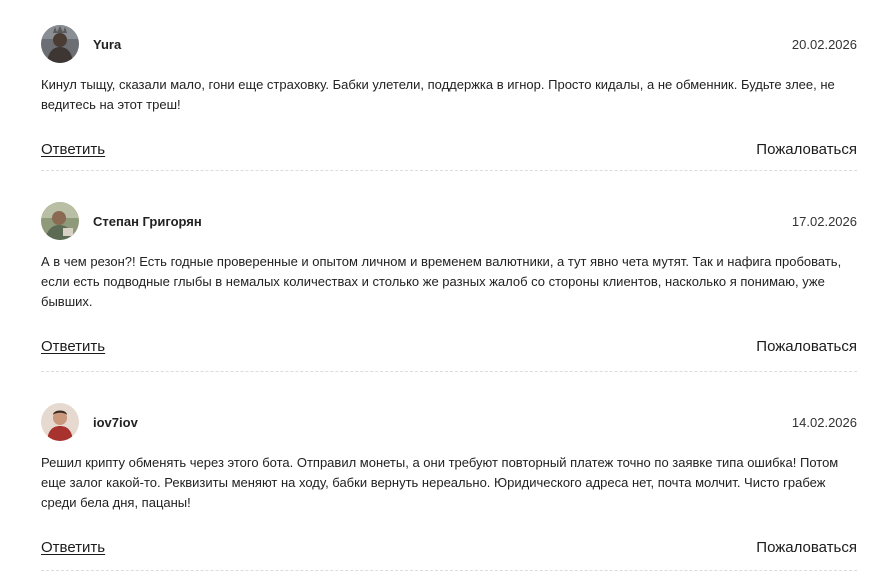 Image resolution: width=873 pixels, height=571 pixels. Describe the element at coordinates (449, 422) in the screenshot. I see `comment-header: iov7iov 14.02.2026` at that location.